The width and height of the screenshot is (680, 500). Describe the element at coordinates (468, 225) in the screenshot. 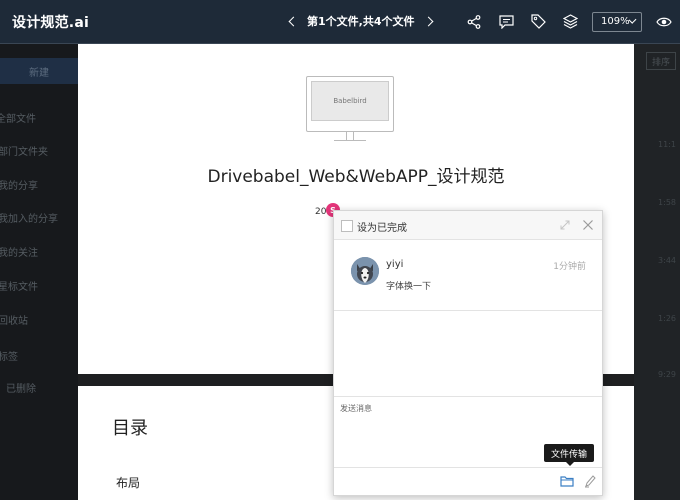

I see `panel-header: 设为已完成` at that location.